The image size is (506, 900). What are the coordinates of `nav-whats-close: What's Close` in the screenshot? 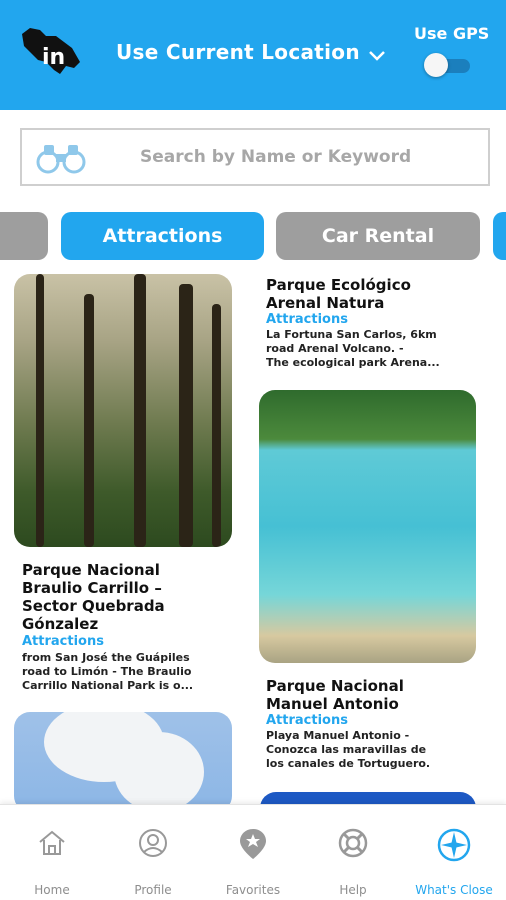 It's located at (454, 852).